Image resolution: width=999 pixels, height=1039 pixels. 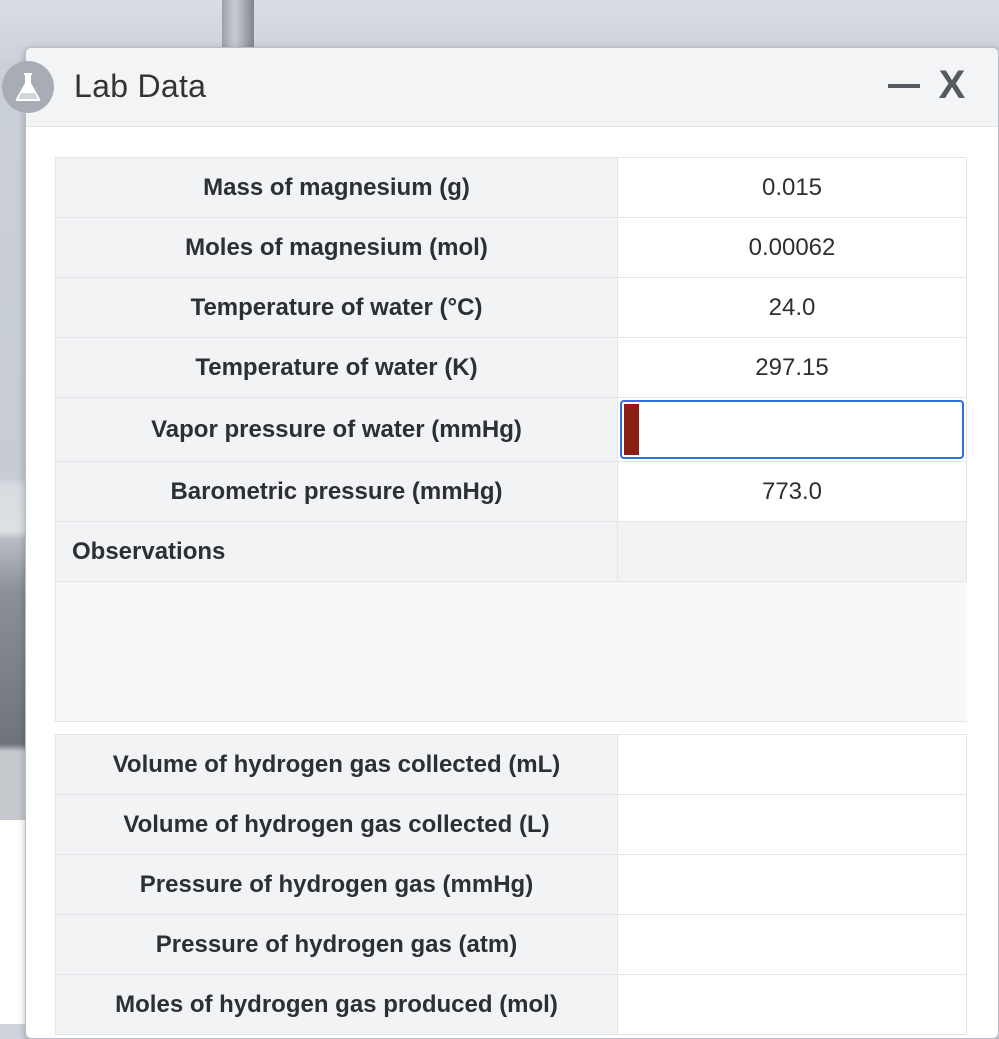 I want to click on table-row: Temperature of water (°C) 24.0, so click(x=511, y=308).